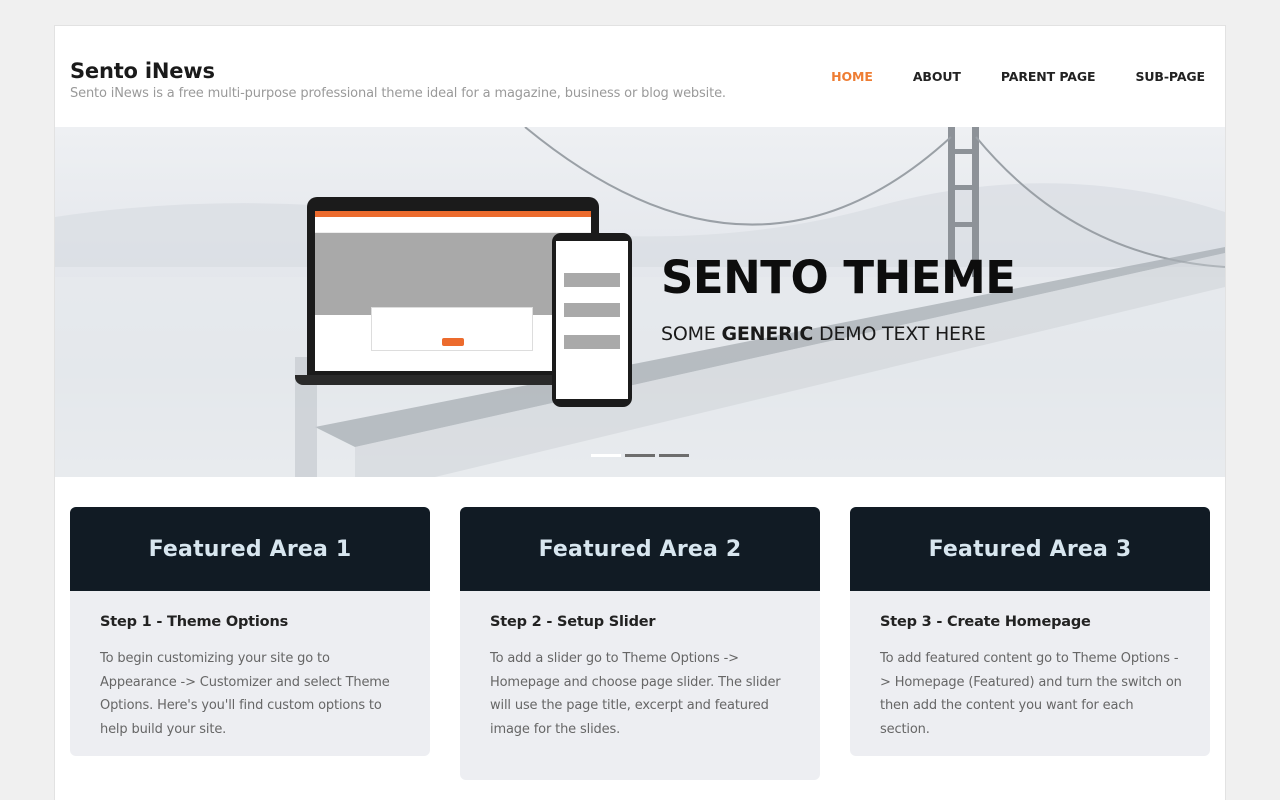  Describe the element at coordinates (985, 622) in the screenshot. I see `featured-area-3-title: Step 3 - Create Homepage` at that location.